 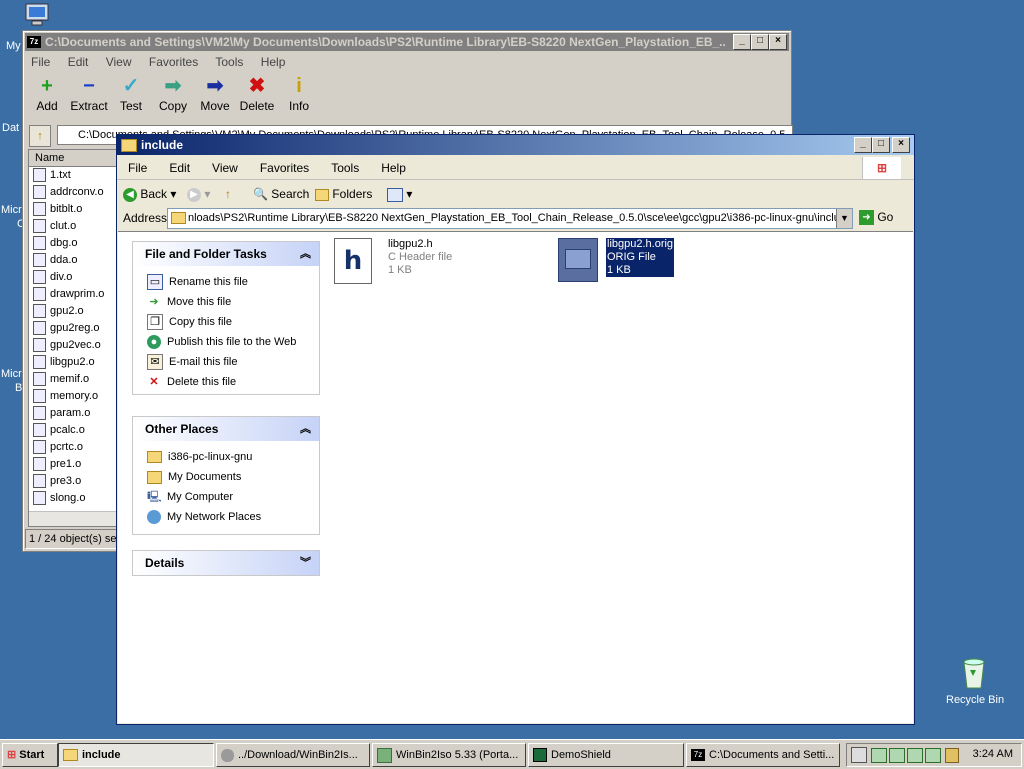 I want to click on list-item: div.o, so click(x=74, y=277).